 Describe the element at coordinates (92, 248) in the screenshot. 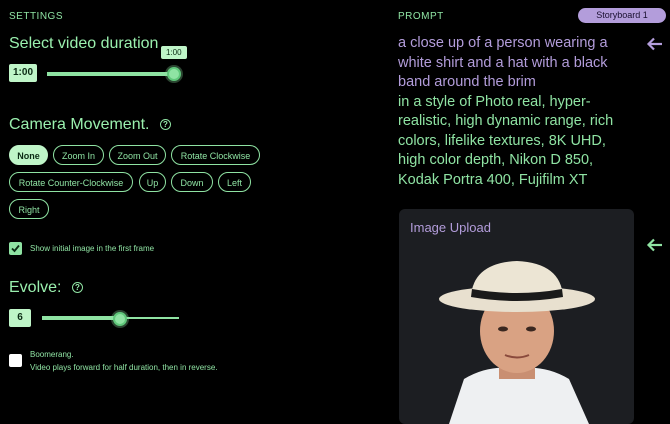

I see `show-initial-label: Show initial image in the first frame` at that location.